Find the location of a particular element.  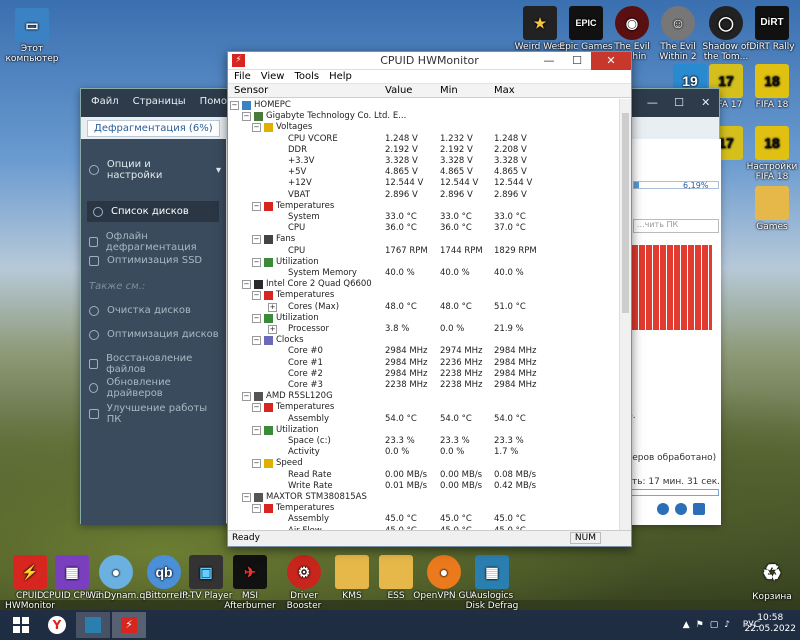

desktop-icon-fifa-18-settings: 18 Настройки FIFA 18 is located at coordinates (770, 154).